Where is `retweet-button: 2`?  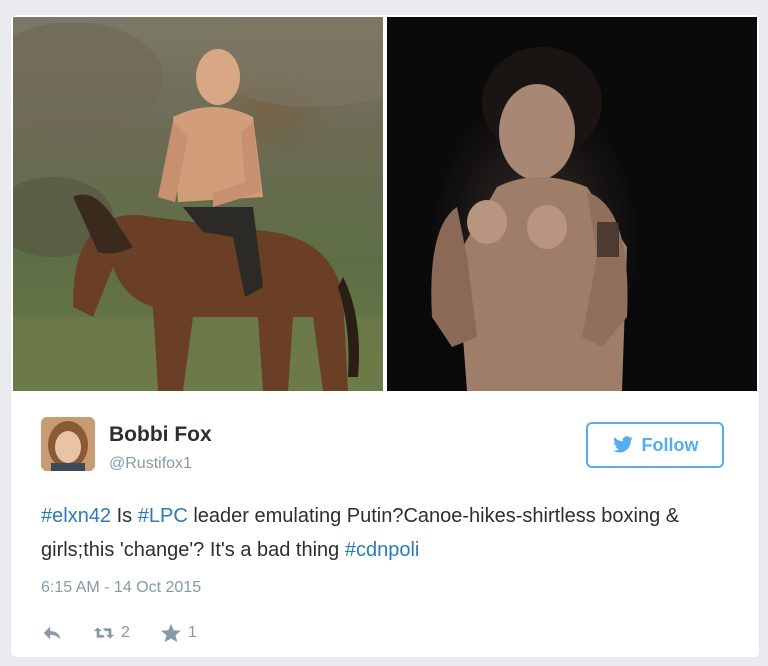 retweet-button: 2 is located at coordinates (111, 633).